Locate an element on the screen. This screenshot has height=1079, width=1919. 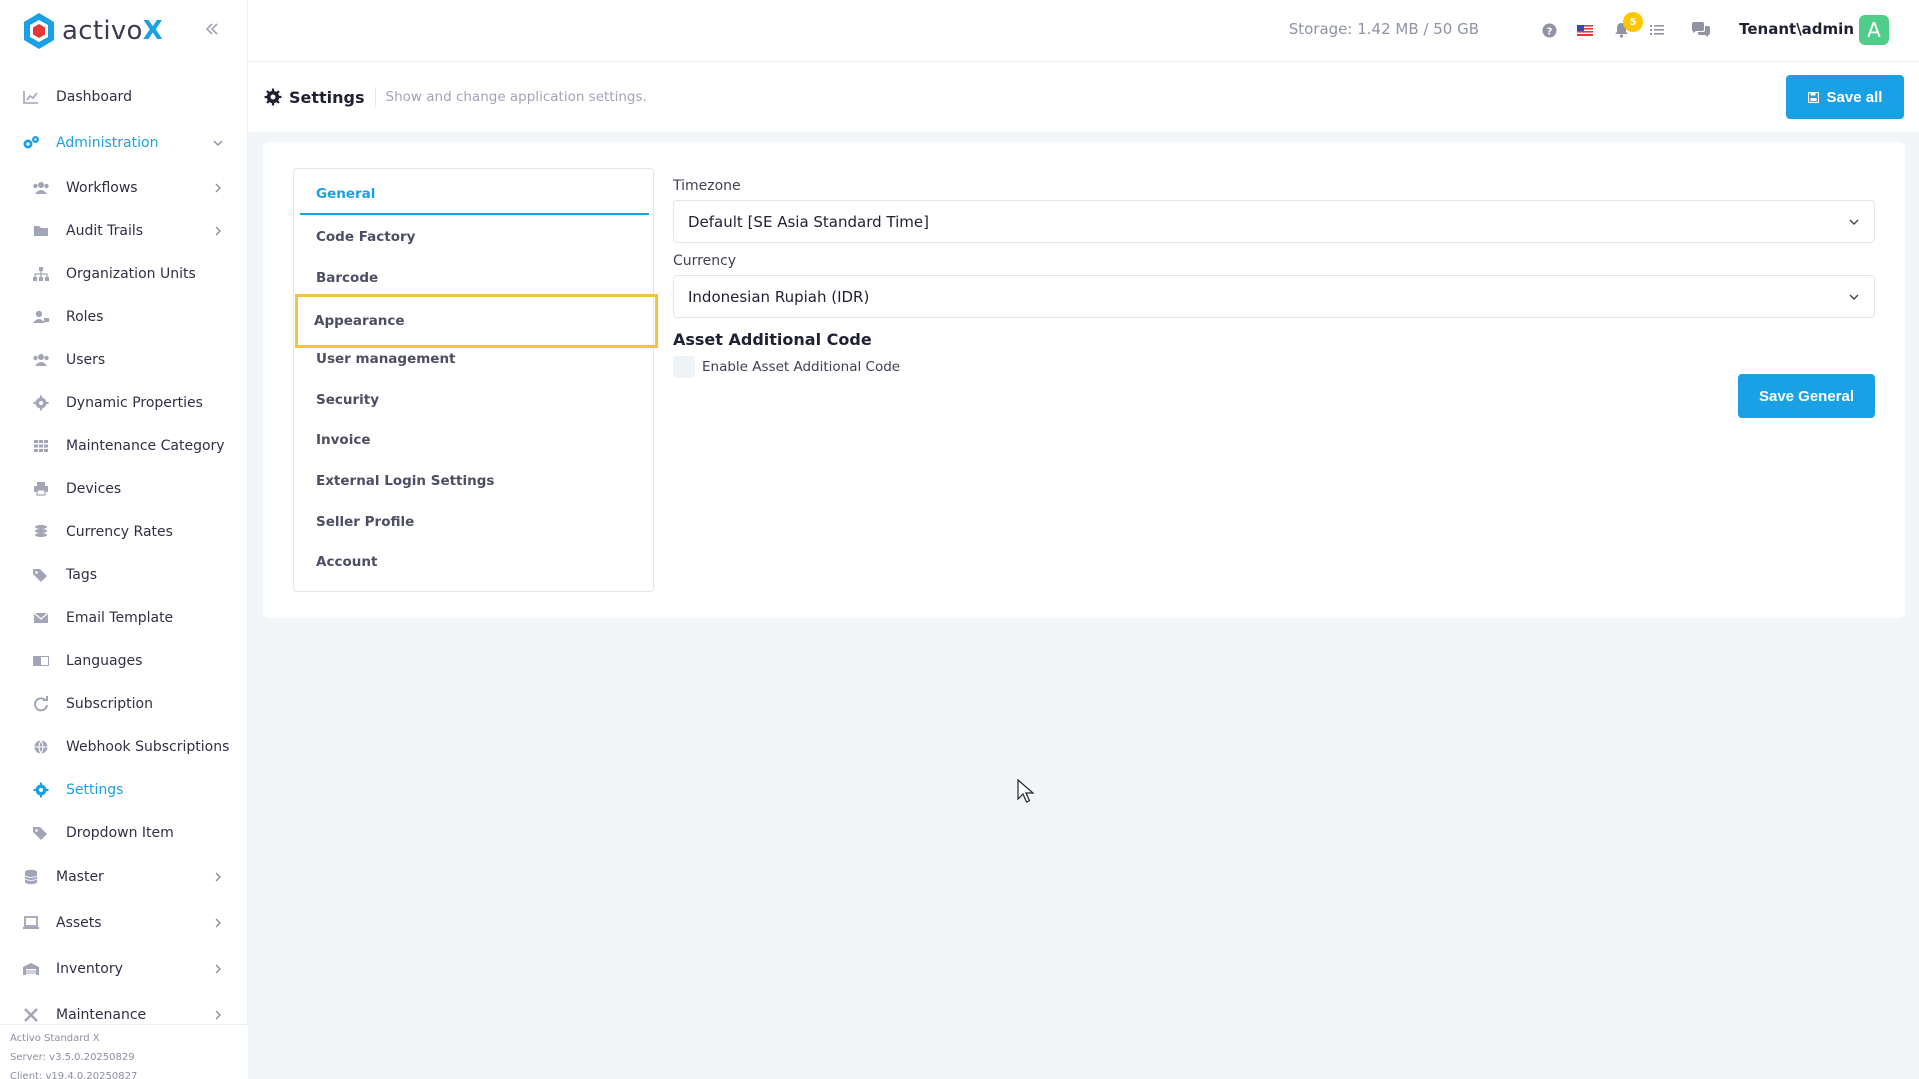
floppy-disk-icon is located at coordinates (1813, 97).